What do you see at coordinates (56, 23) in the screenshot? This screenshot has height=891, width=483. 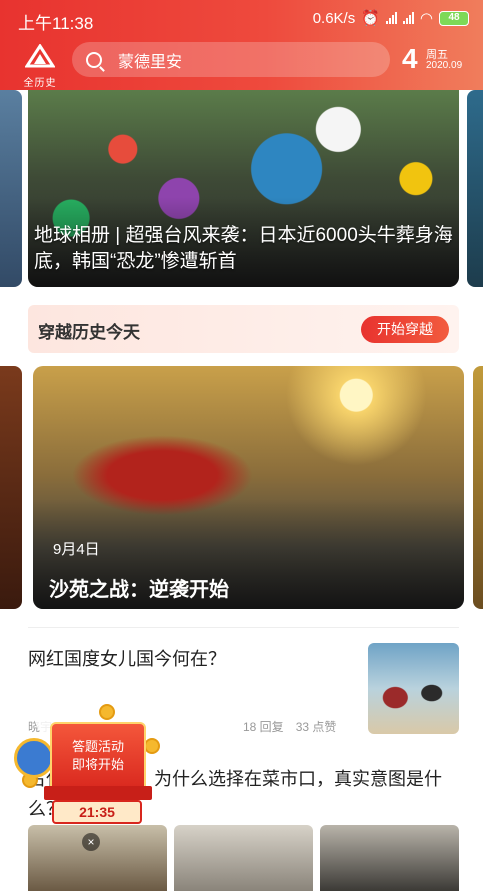 I see `status-time: 上午11:38` at bounding box center [56, 23].